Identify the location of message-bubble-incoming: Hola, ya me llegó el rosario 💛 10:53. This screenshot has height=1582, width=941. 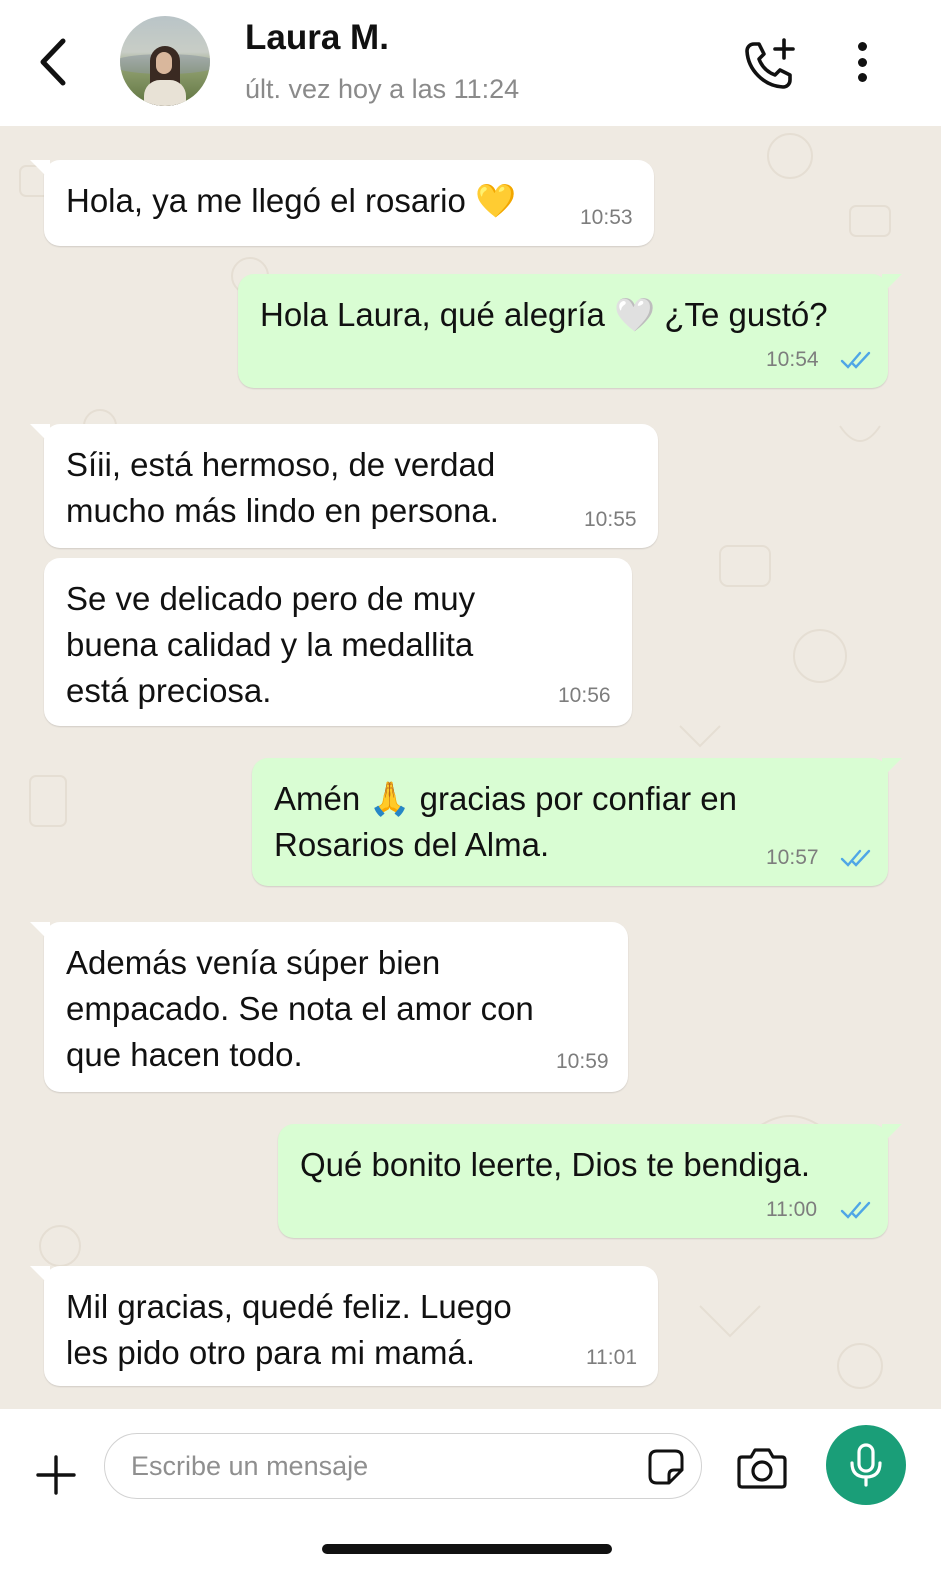
(342, 203).